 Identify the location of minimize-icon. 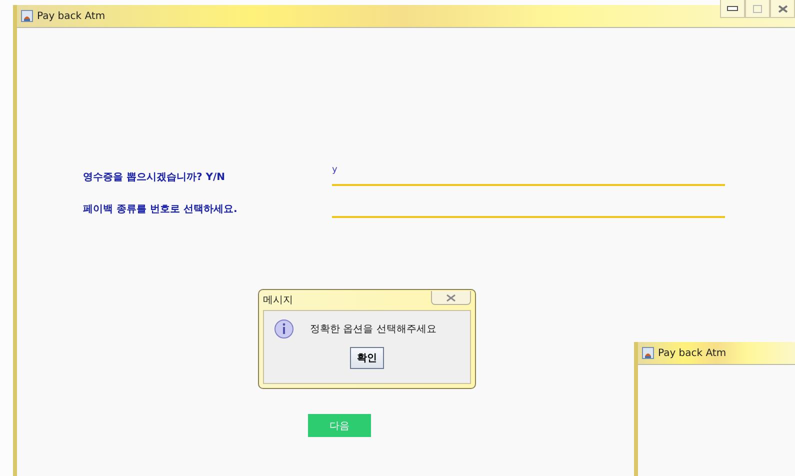
(732, 8).